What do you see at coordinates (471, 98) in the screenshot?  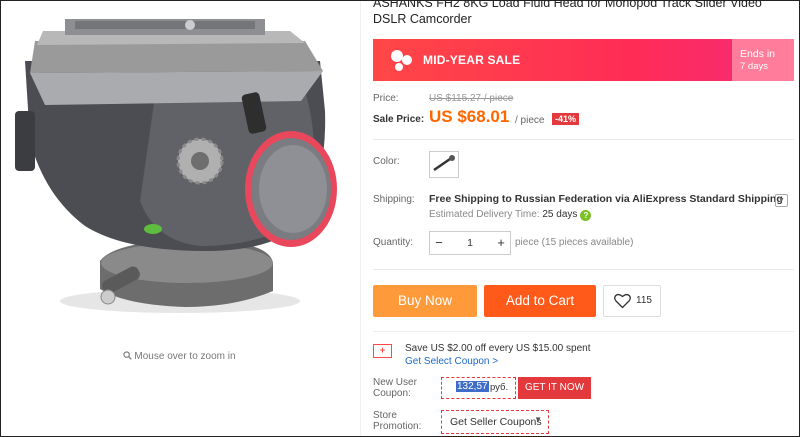 I see `original-price: US $115.27 / piece` at bounding box center [471, 98].